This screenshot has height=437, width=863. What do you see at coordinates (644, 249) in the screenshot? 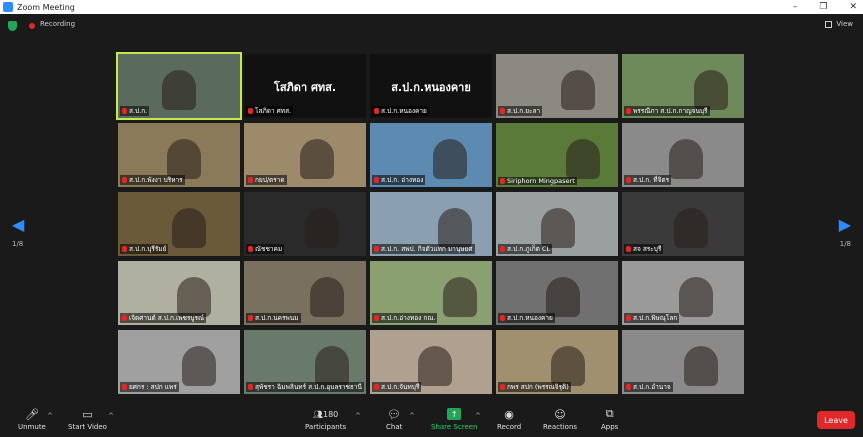
I see `participant-name-label: สจ สระบุรี` at bounding box center [644, 249].